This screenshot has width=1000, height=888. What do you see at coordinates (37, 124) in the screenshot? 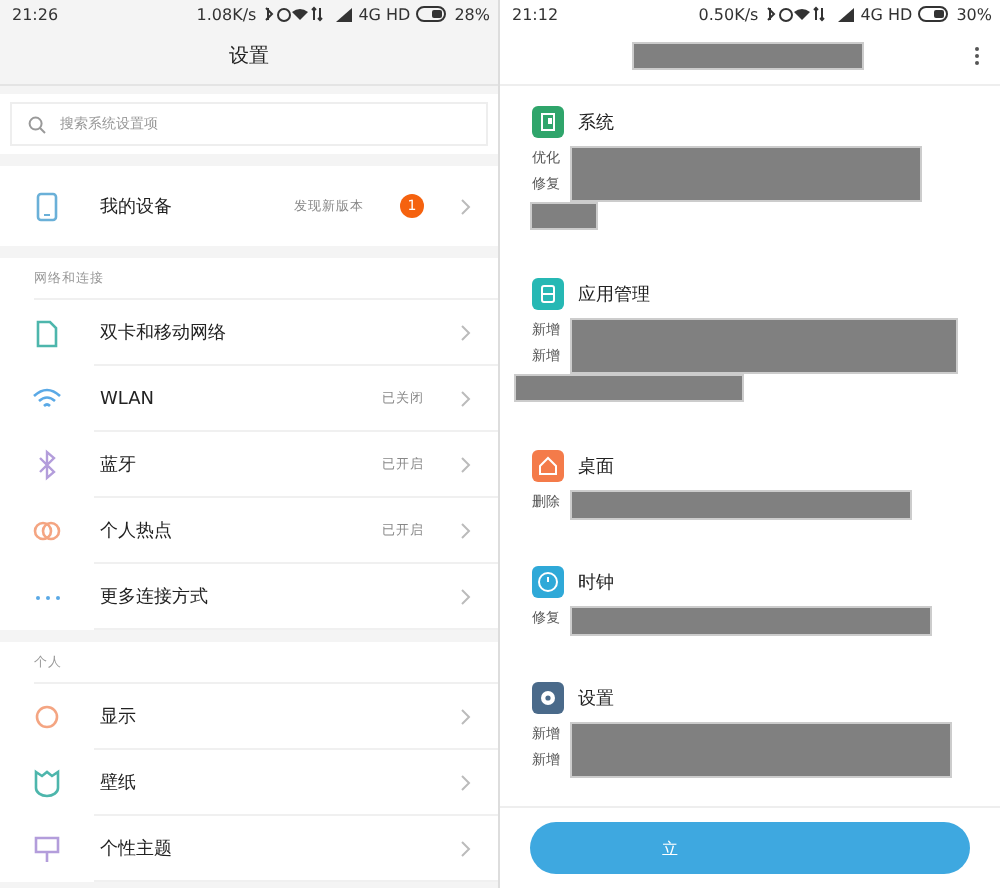
I see `search-icon` at bounding box center [37, 124].